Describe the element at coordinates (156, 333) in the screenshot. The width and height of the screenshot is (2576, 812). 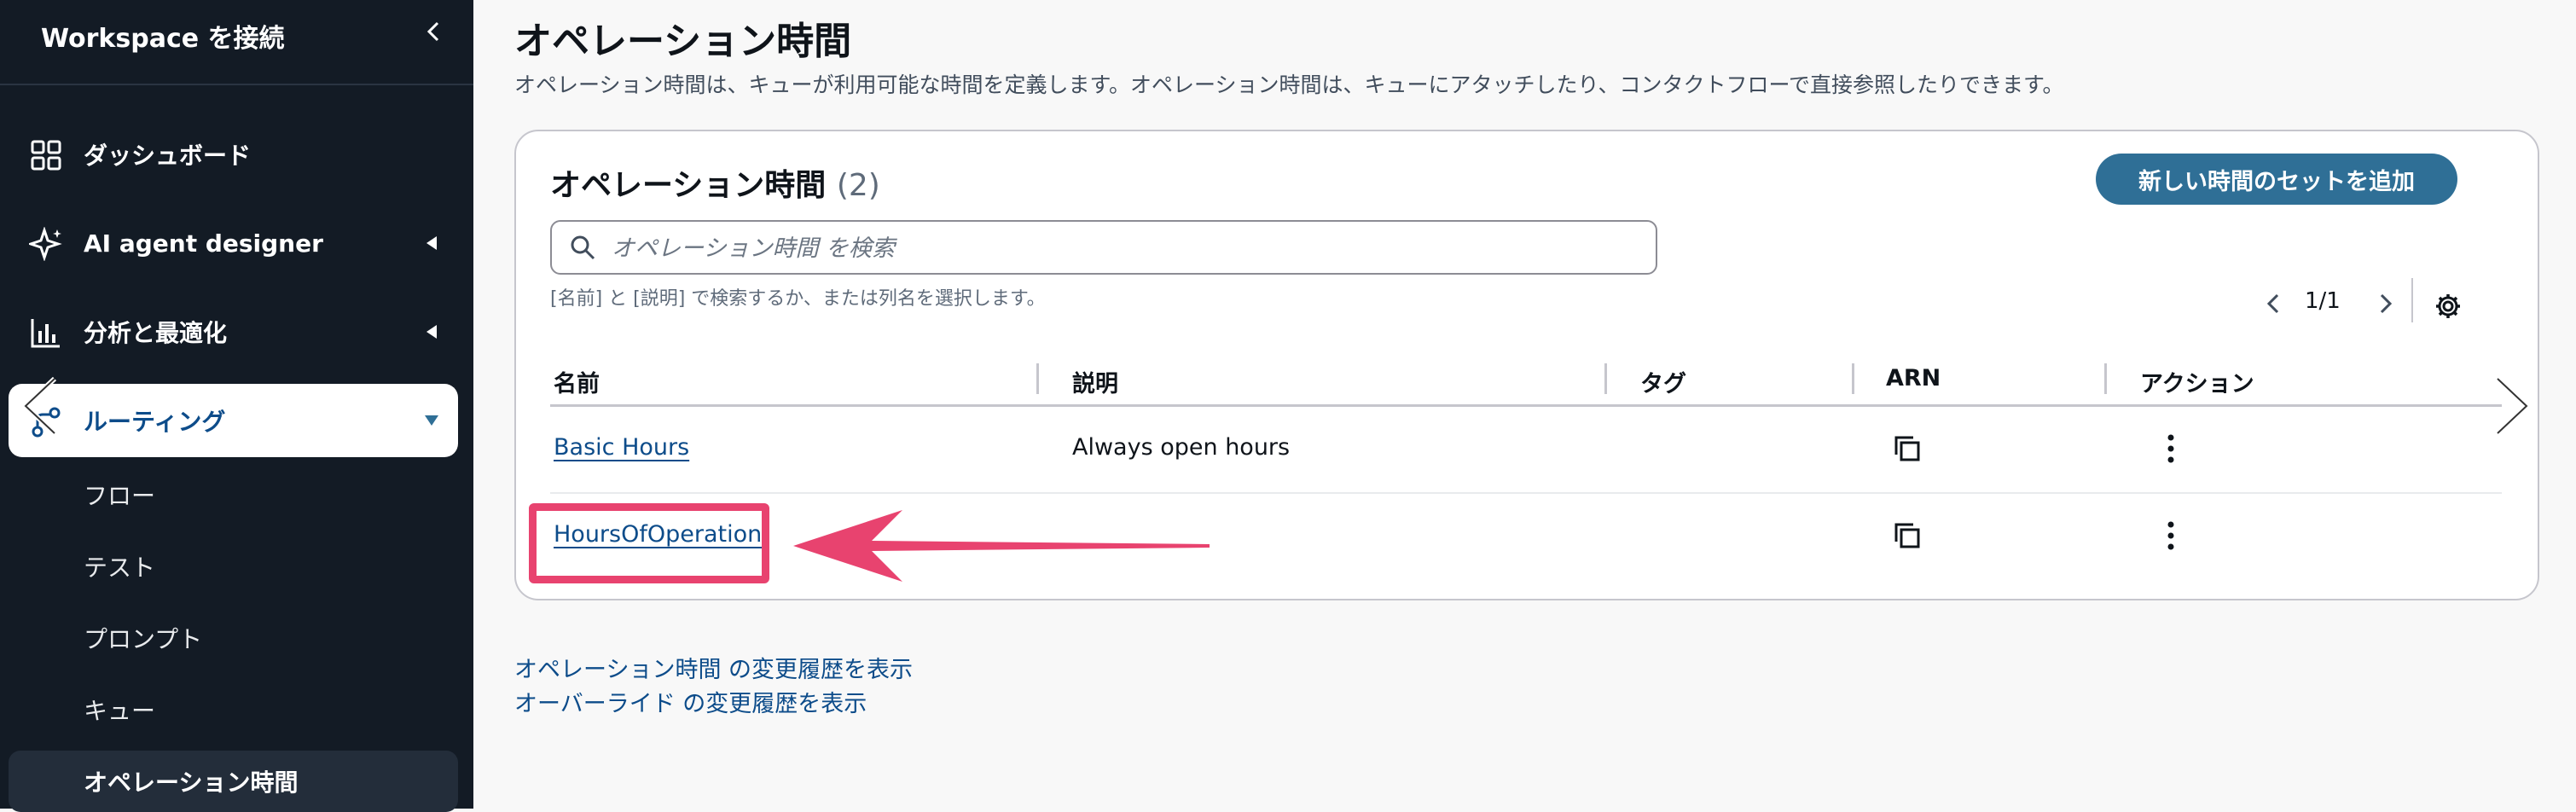
I see `nav-label: 分析と最適化` at that location.